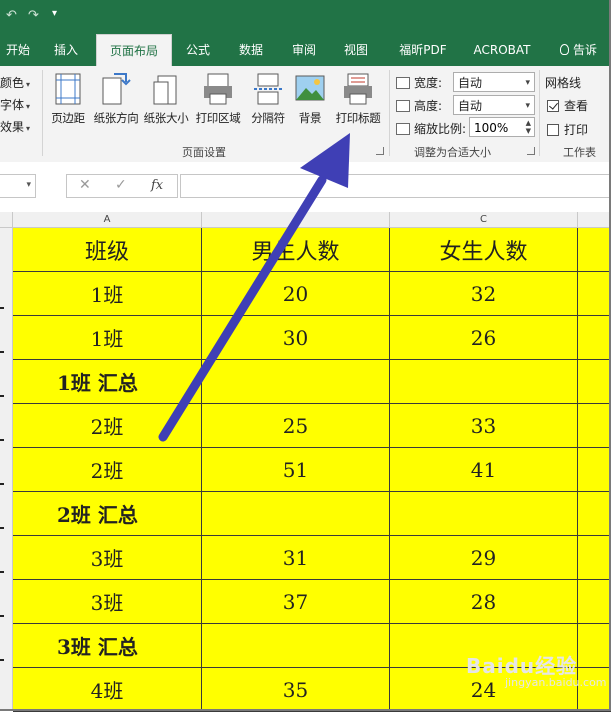  I want to click on watermark-url: jingyan.baidu.com, so click(556, 682).